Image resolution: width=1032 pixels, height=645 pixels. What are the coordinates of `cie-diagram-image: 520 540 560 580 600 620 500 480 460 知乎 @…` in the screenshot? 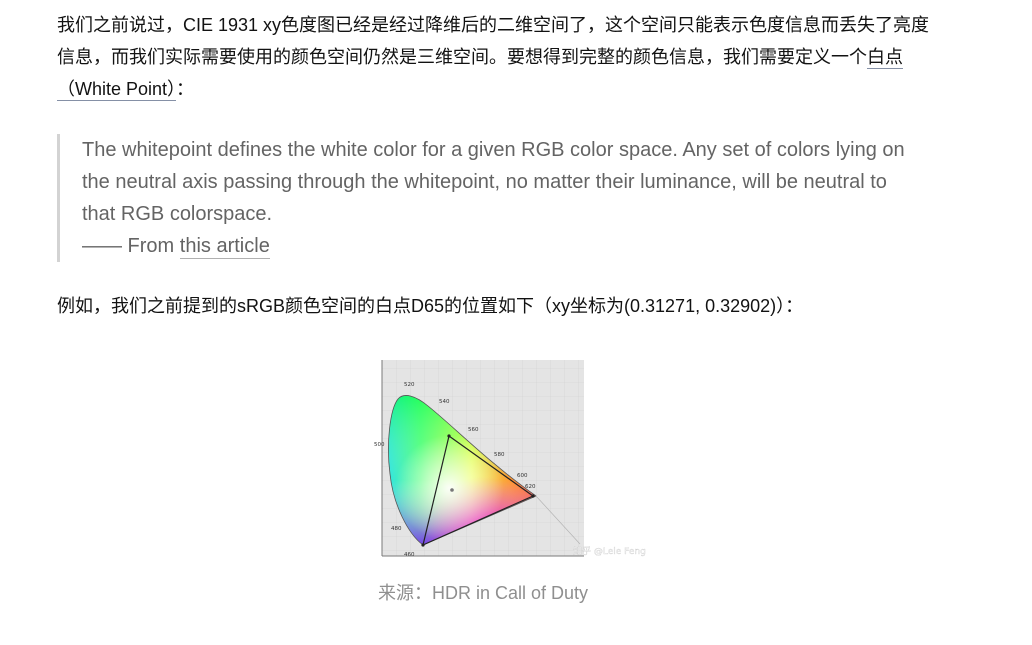 It's located at (510, 459).